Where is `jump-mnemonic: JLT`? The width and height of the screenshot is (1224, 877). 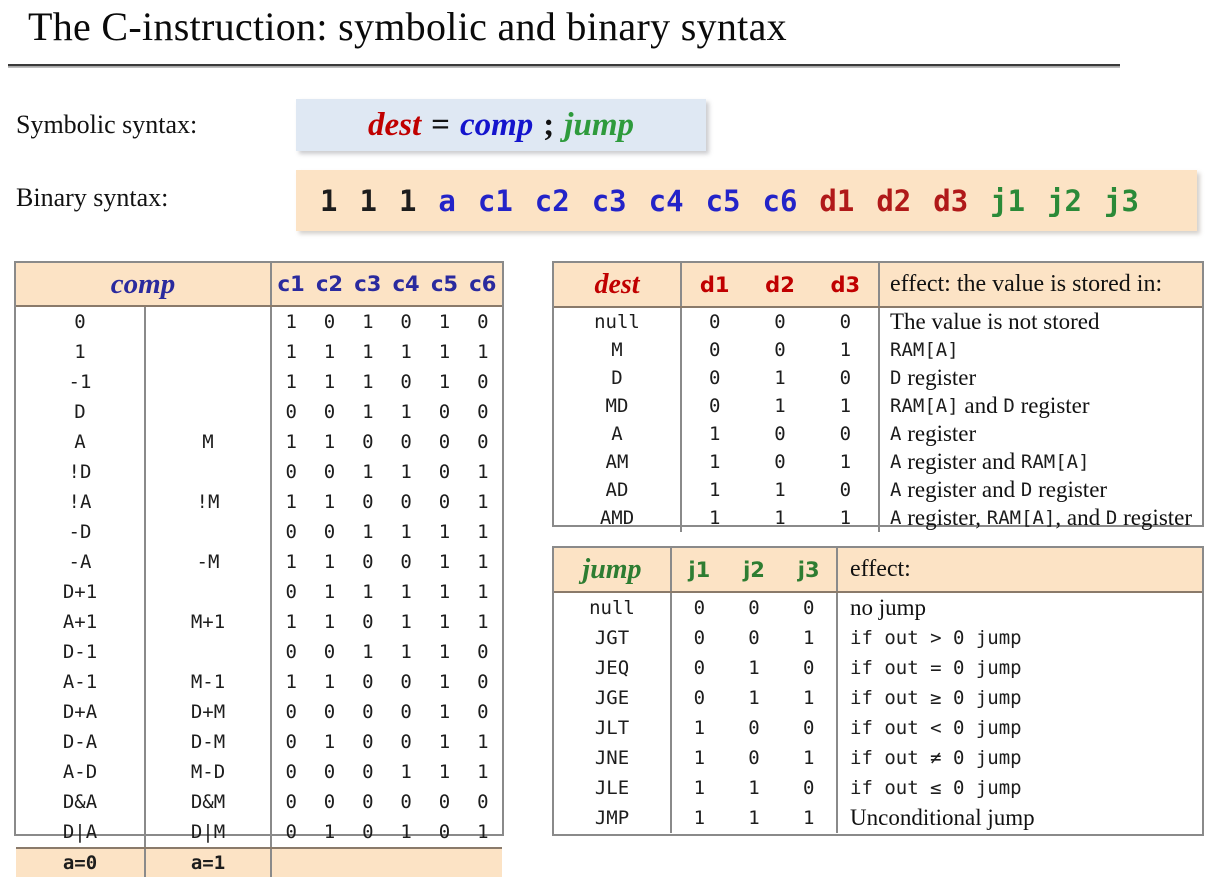 jump-mnemonic: JLT is located at coordinates (613, 728).